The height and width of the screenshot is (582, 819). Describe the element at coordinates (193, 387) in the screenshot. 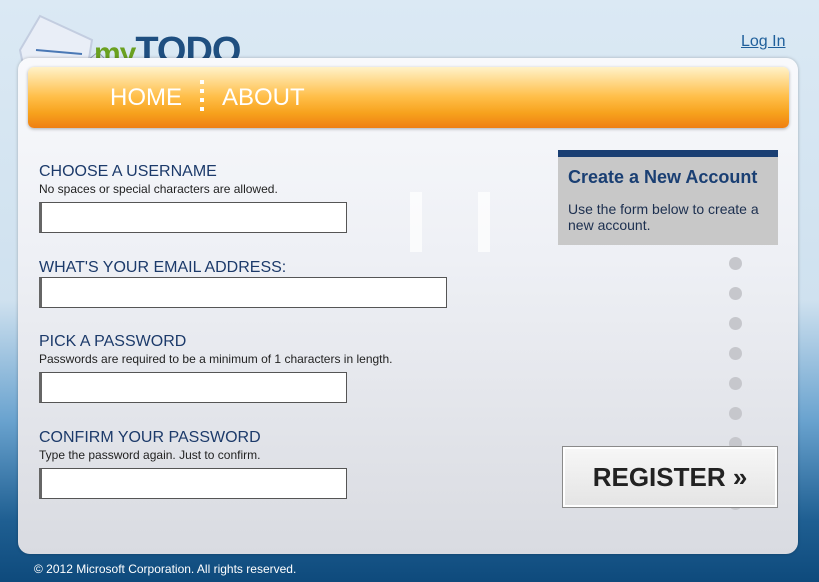

I see `password-input` at that location.